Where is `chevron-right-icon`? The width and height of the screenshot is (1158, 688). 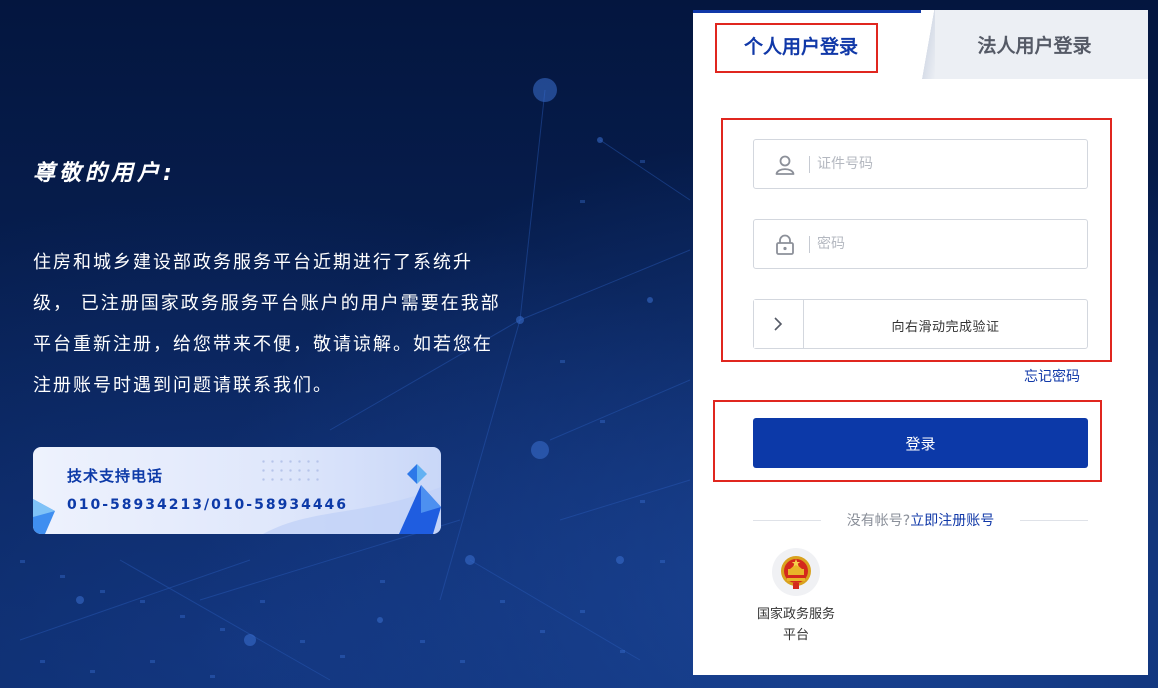 chevron-right-icon is located at coordinates (778, 324).